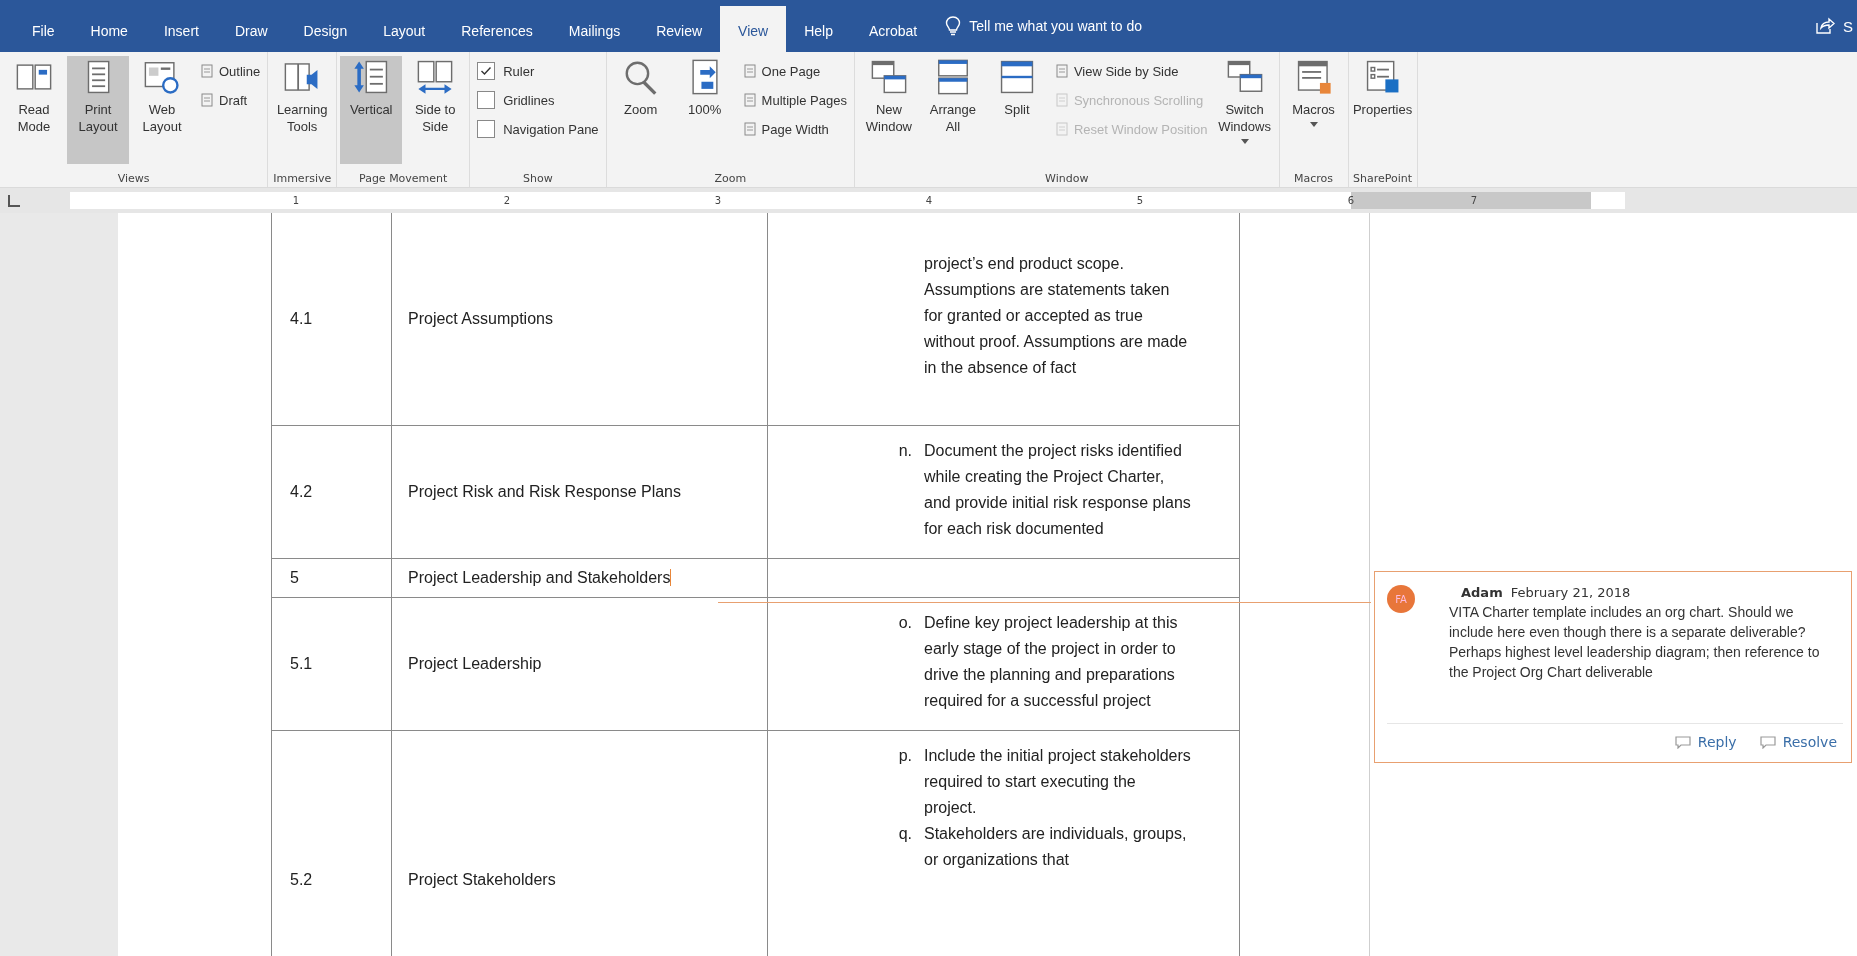 The image size is (1857, 956). What do you see at coordinates (704, 110) in the screenshot?
I see `ribbon-button: 100%` at bounding box center [704, 110].